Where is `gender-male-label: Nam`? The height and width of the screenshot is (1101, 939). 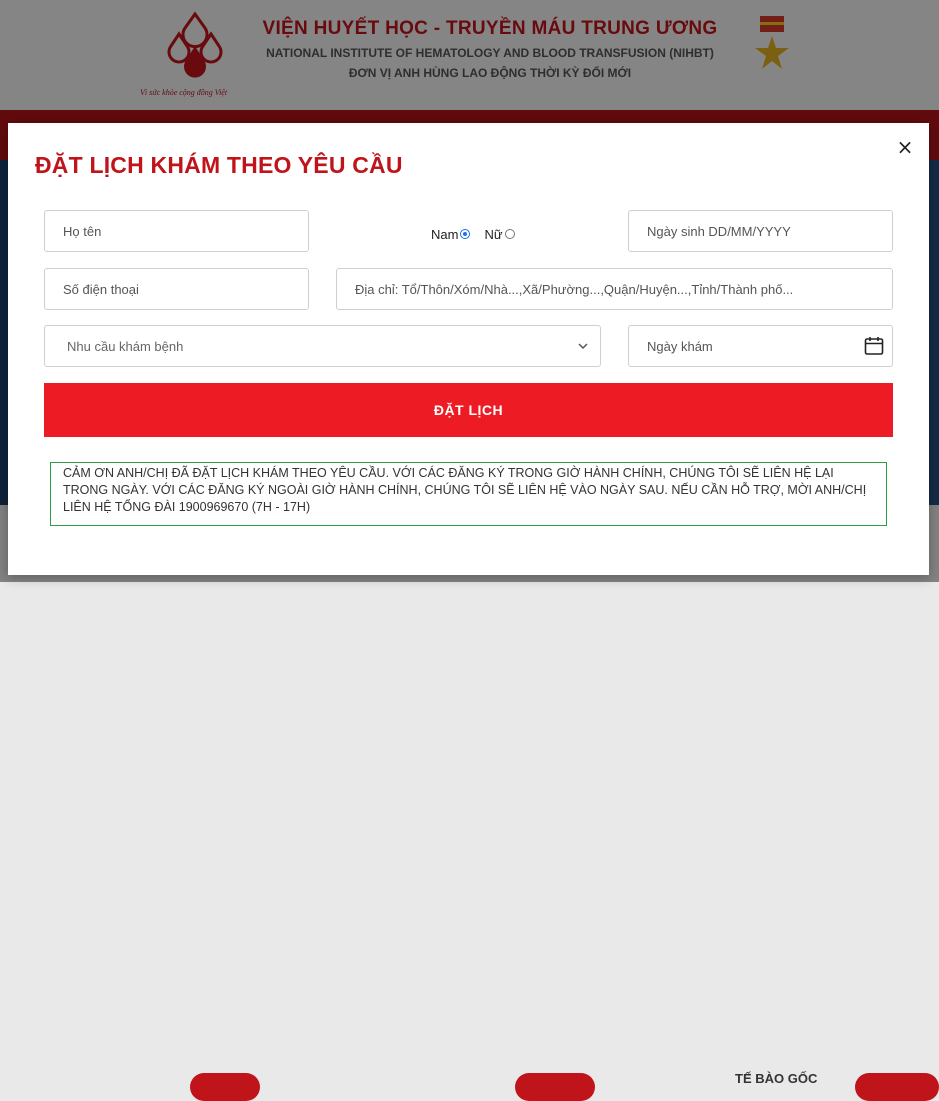
gender-male-label: Nam is located at coordinates (445, 234).